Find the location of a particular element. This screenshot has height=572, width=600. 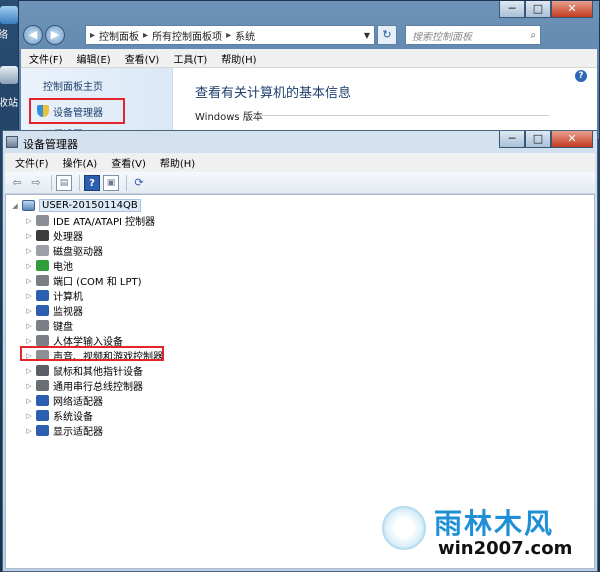

refresh-button: ↻ is located at coordinates (387, 35).